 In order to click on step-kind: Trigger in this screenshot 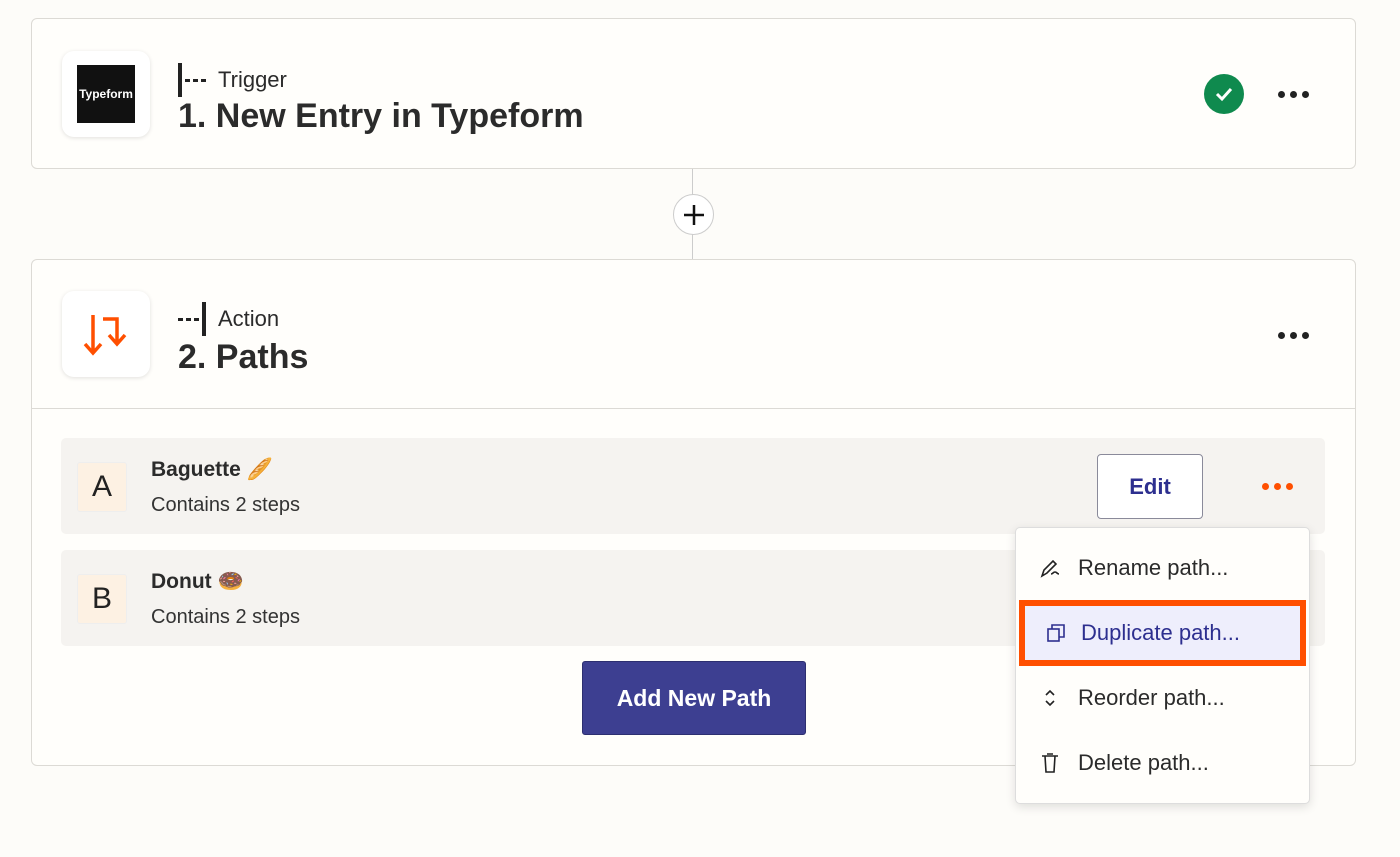, I will do `click(232, 80)`.